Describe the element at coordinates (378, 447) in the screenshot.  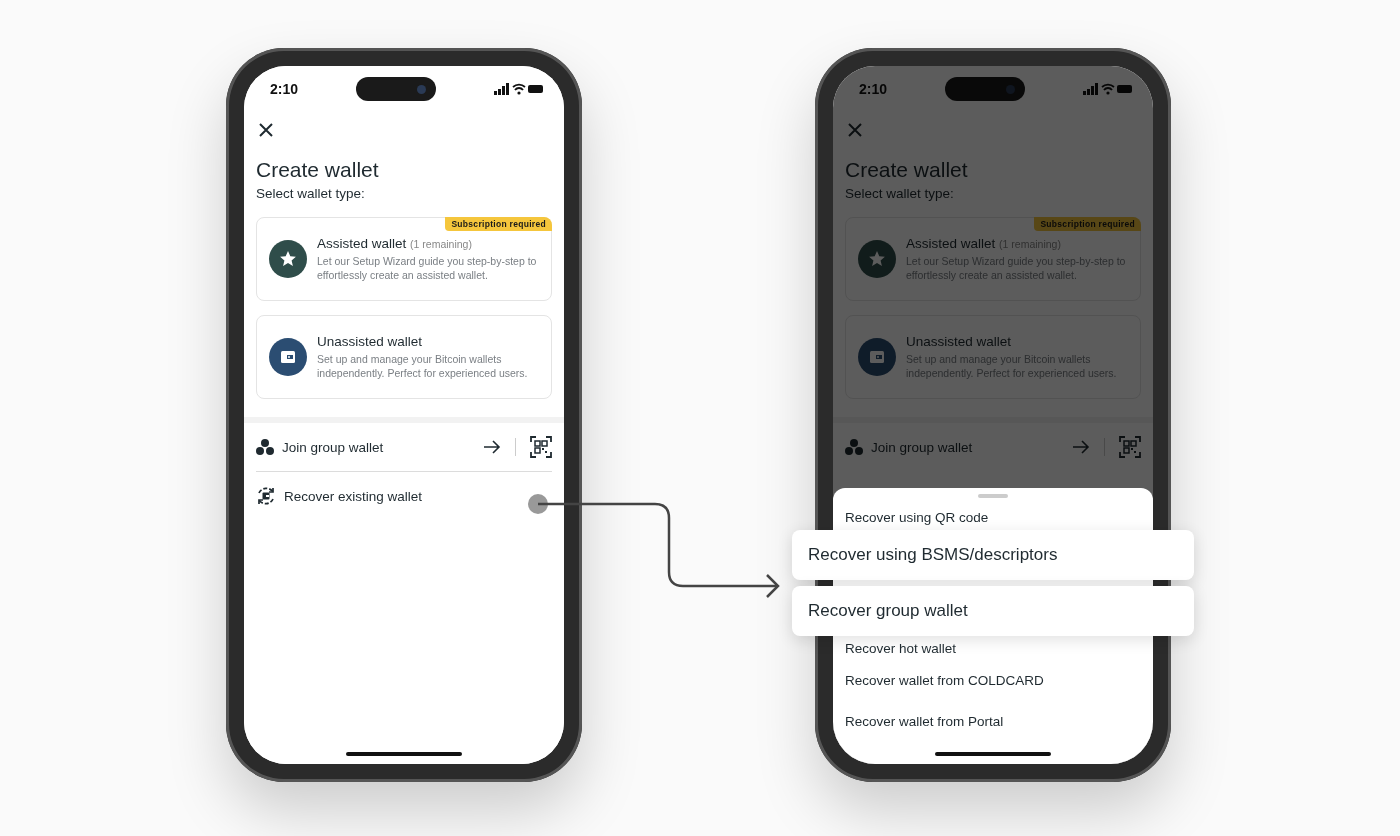
I see `join-group-wallet-label: Join group wallet` at that location.